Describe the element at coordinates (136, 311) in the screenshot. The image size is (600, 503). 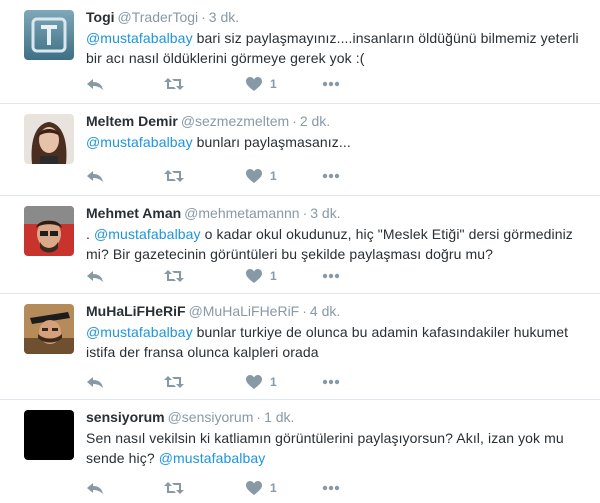
I see `tweet-author-name: MuHaLiFHeRiF` at that location.